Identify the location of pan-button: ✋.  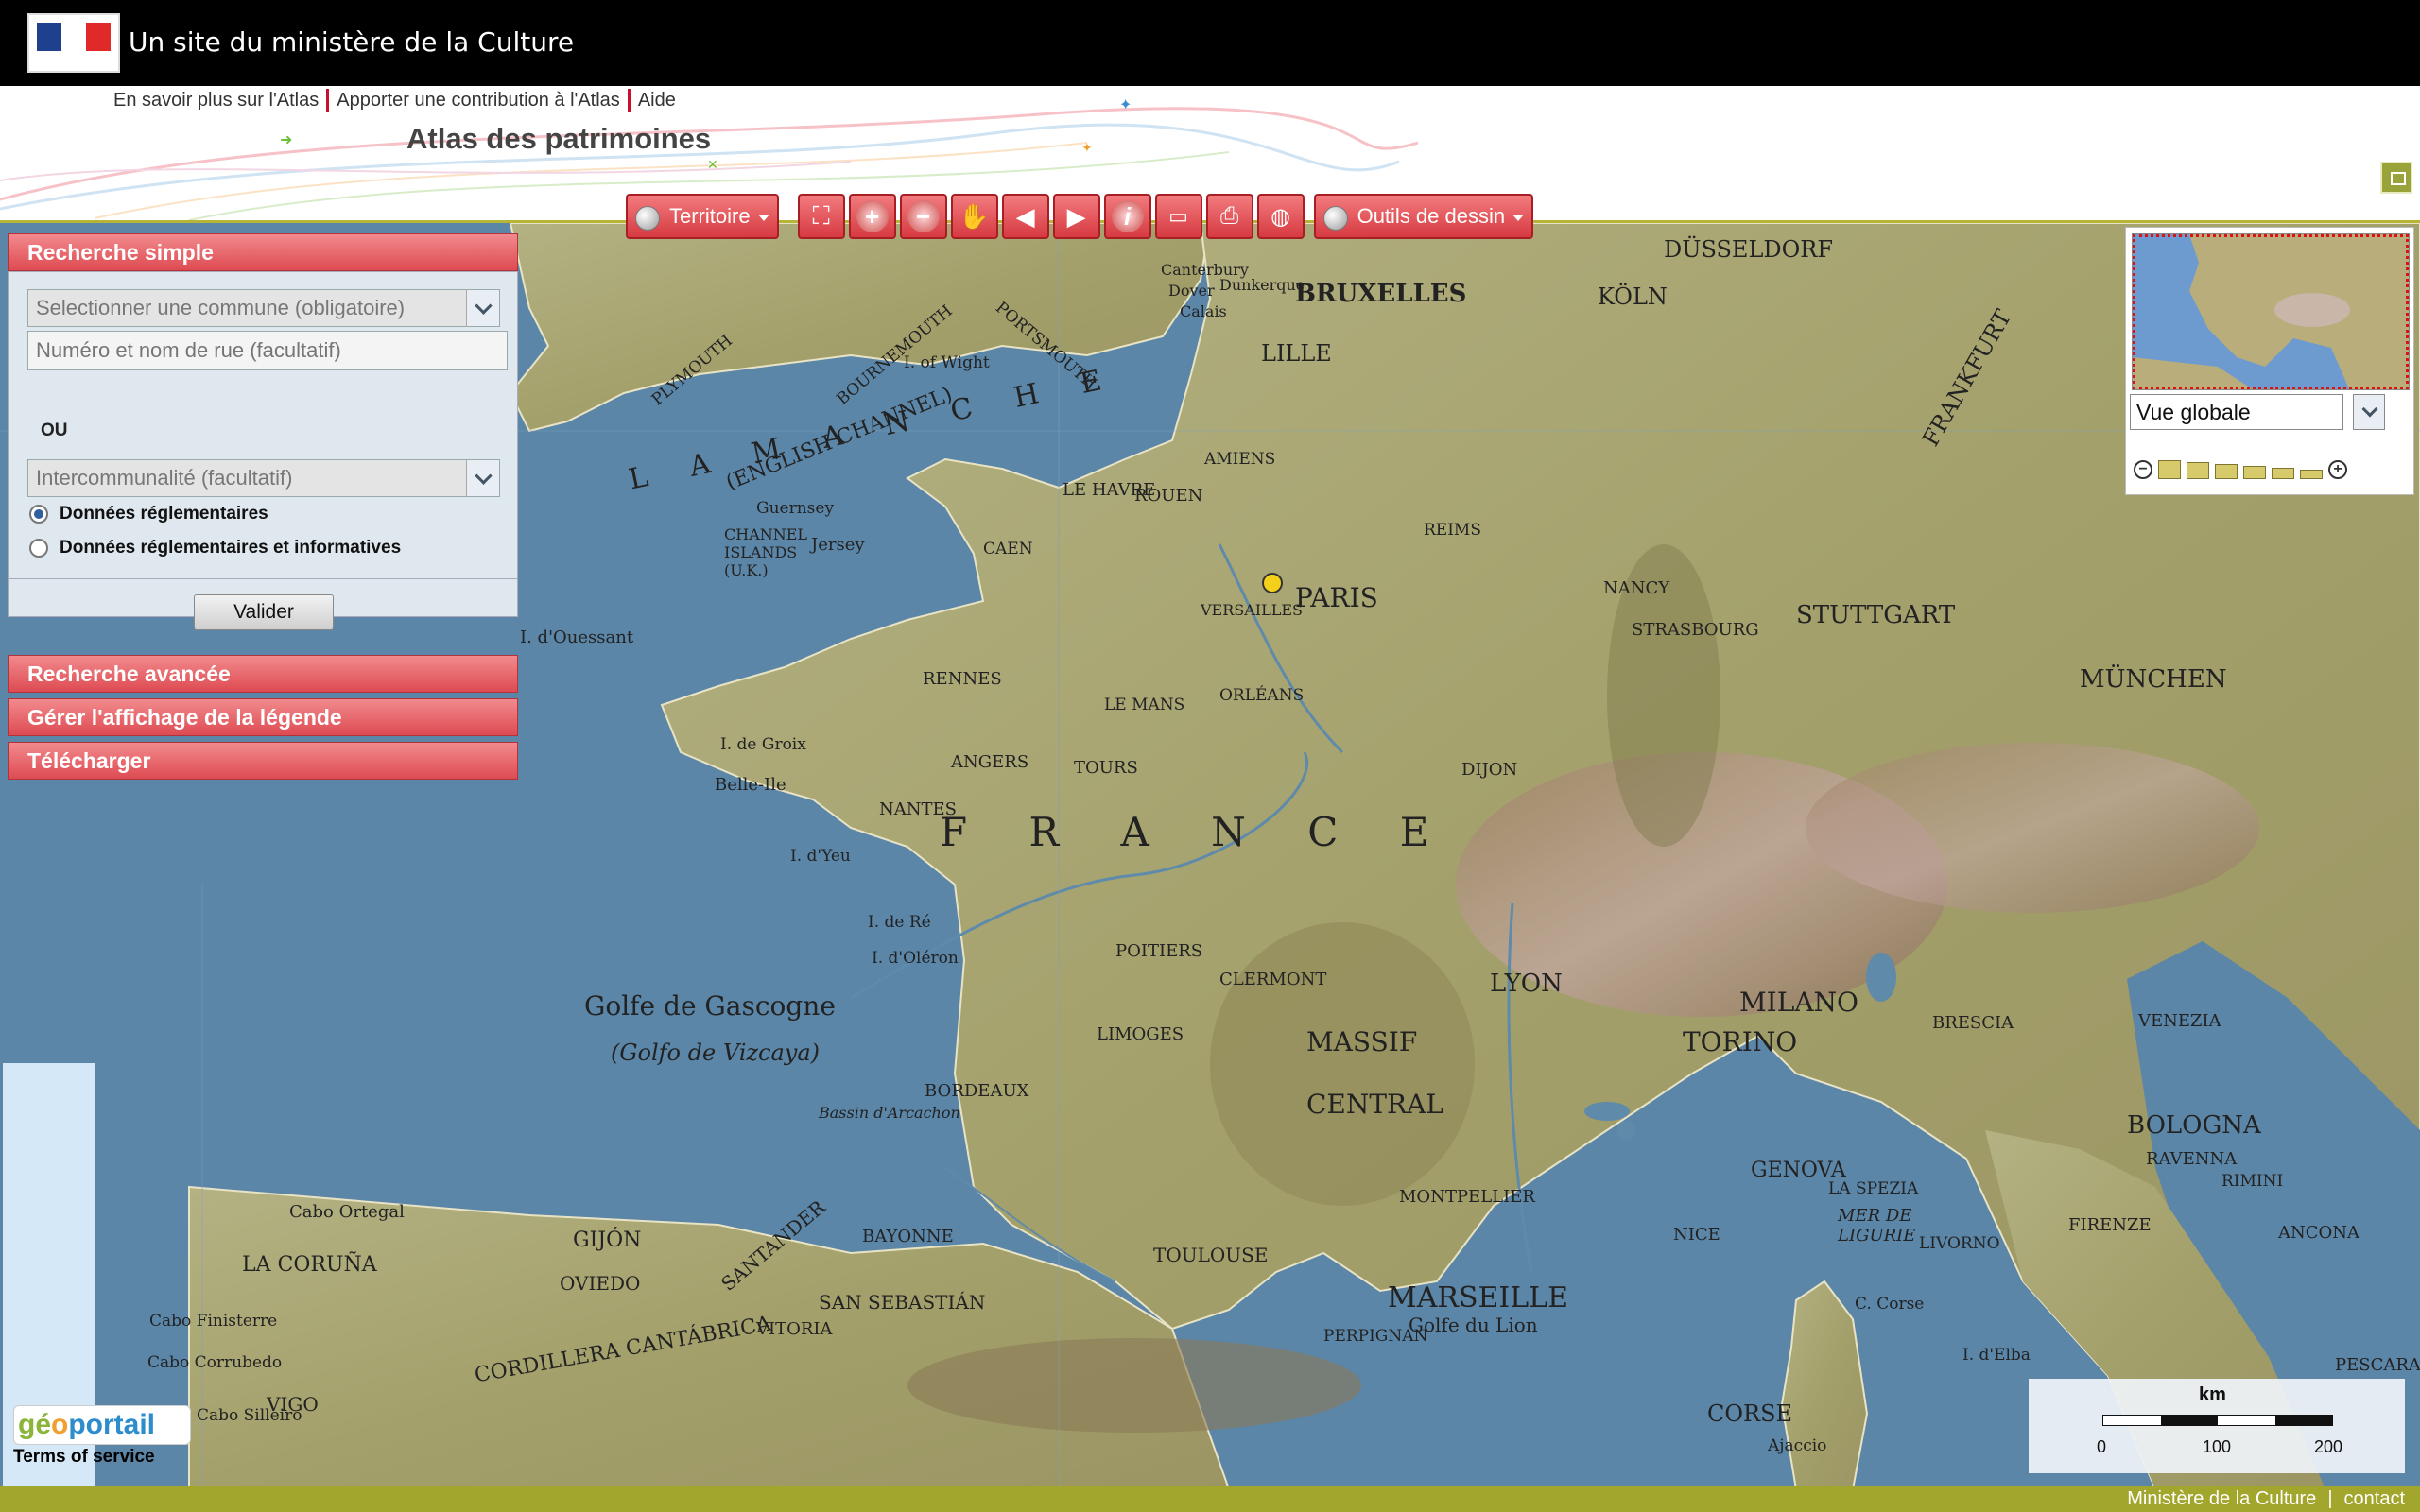
(974, 216).